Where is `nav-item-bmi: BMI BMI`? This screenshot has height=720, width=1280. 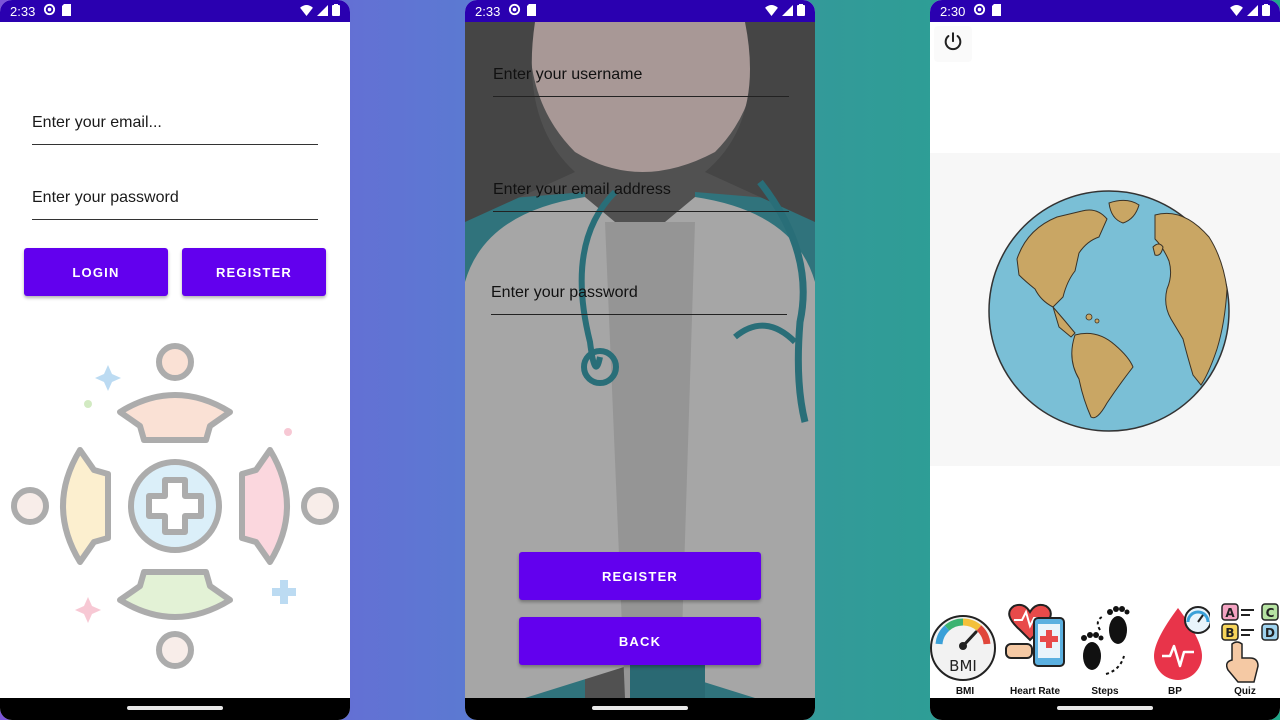
nav-item-bmi: BMI BMI is located at coordinates (965, 649).